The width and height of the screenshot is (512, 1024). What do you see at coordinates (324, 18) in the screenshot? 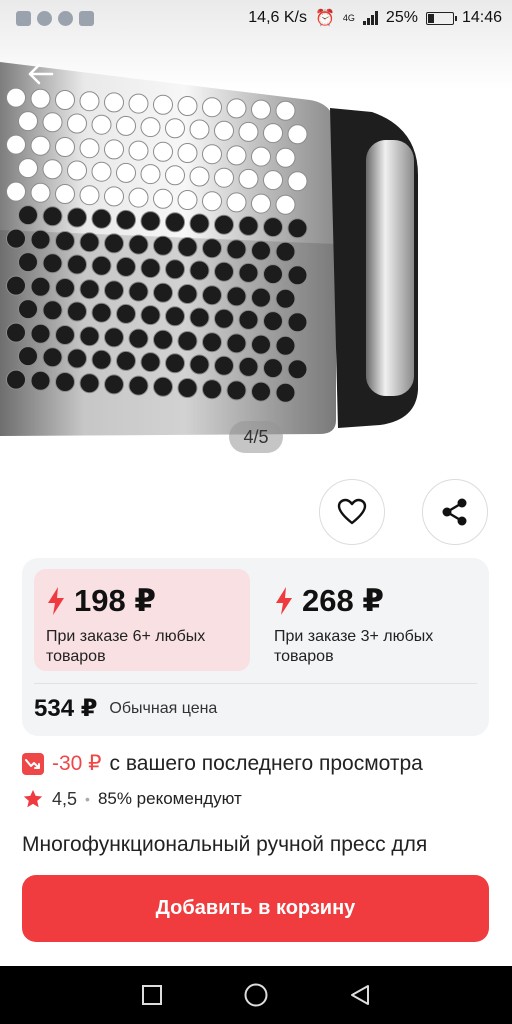
I see `alarm-icon: ⏰` at bounding box center [324, 18].